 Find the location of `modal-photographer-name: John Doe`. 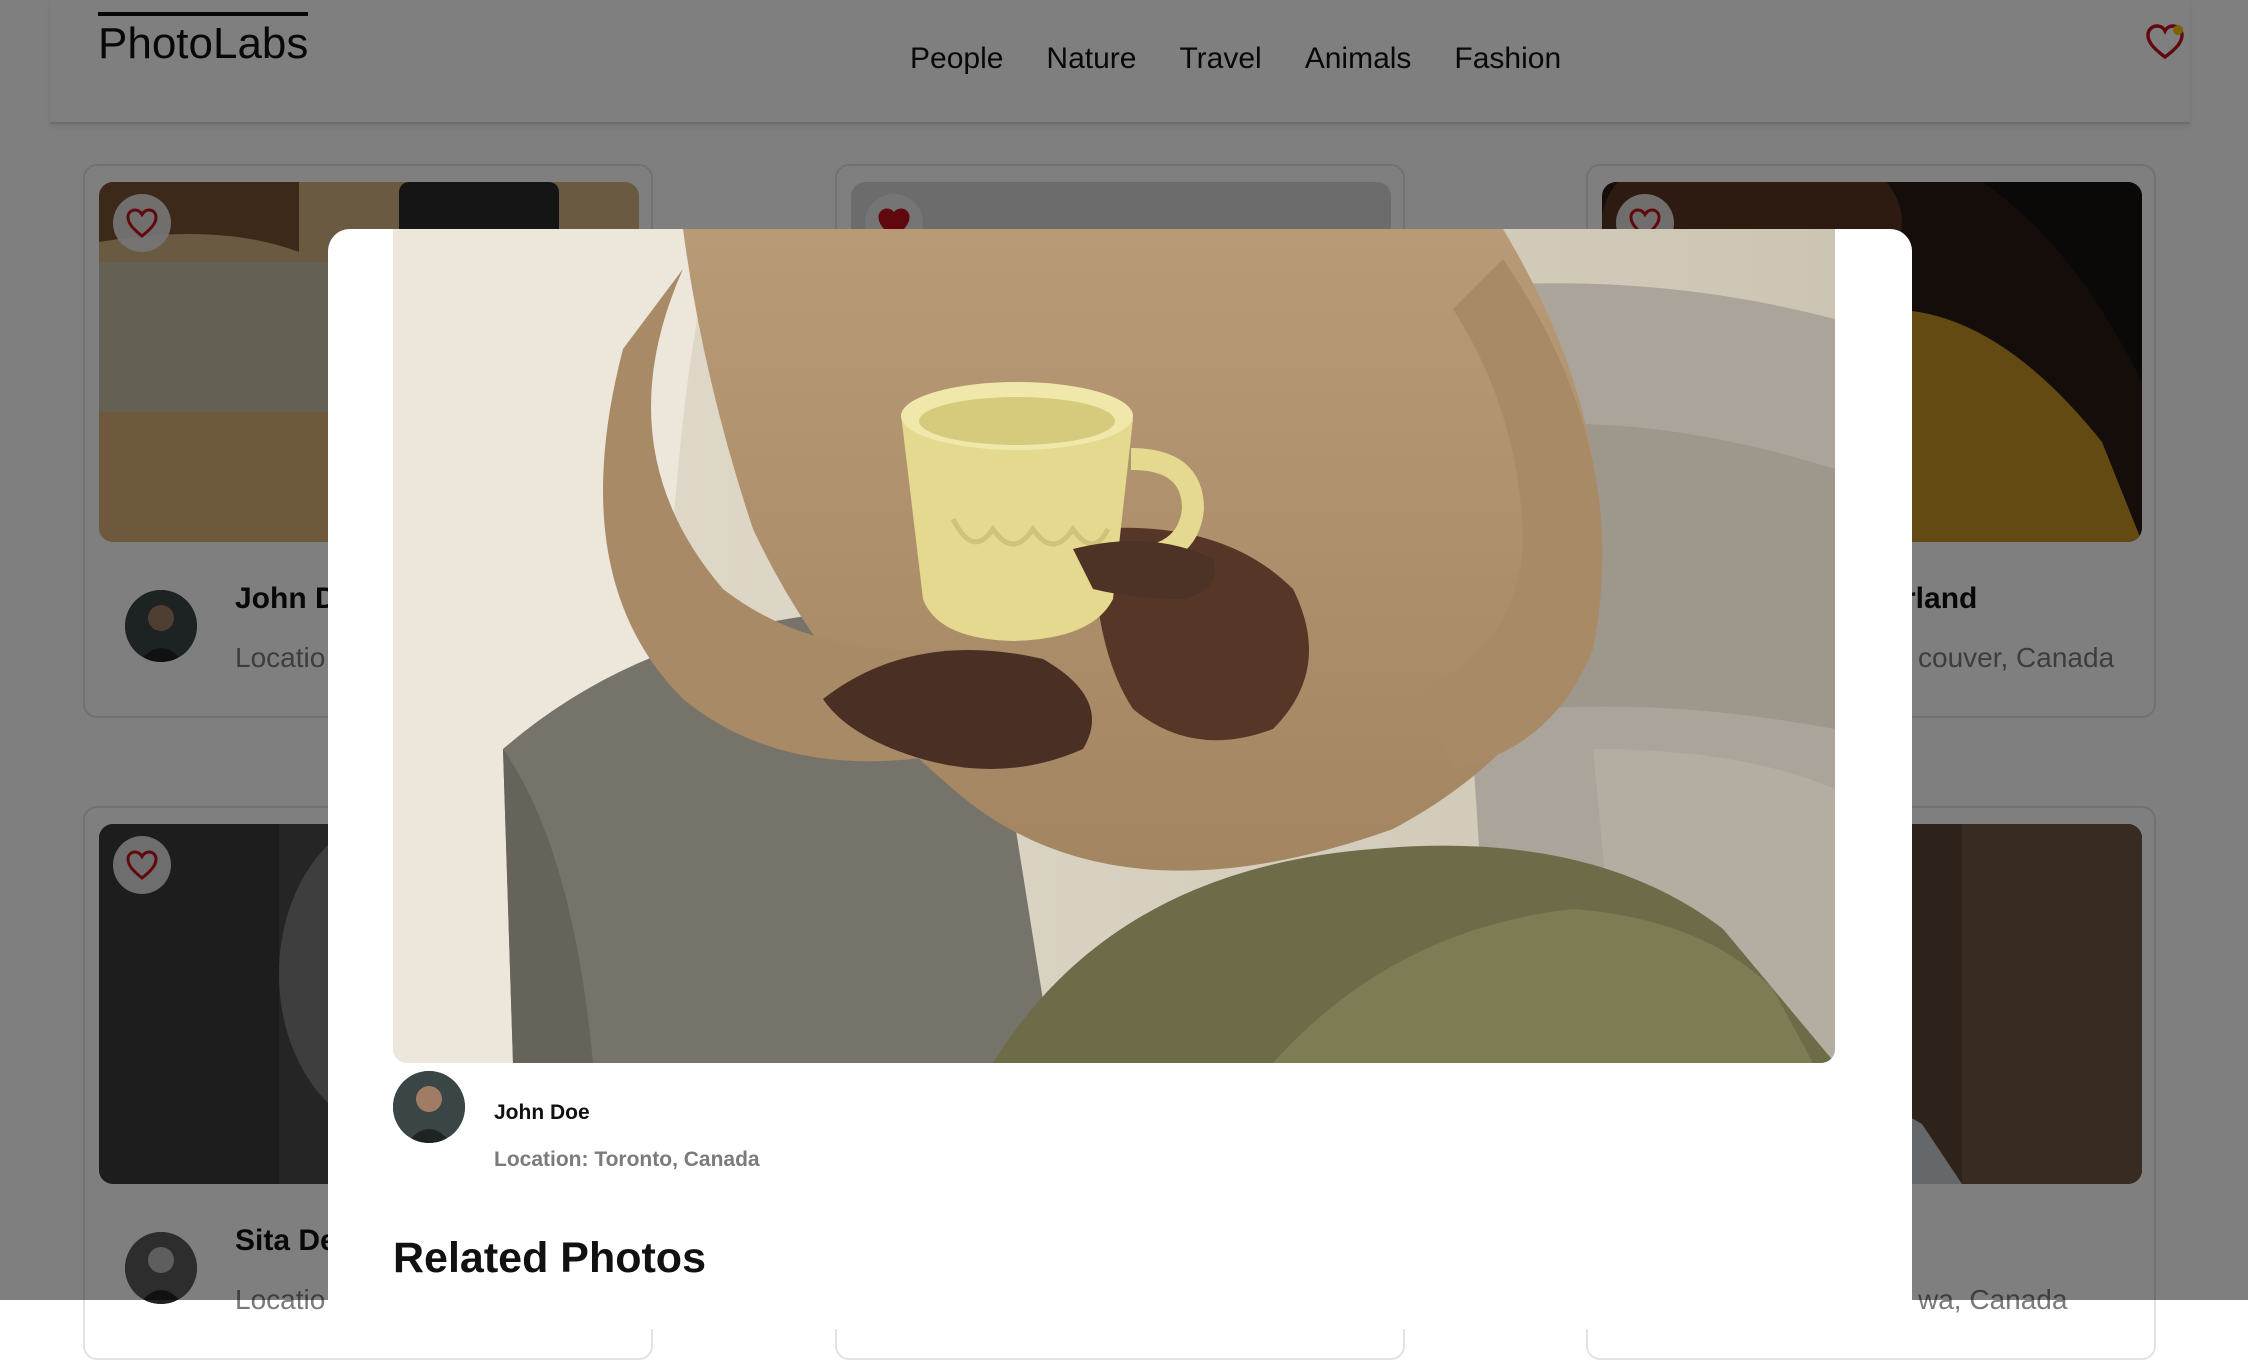

modal-photographer-name: John Doe is located at coordinates (542, 1112).